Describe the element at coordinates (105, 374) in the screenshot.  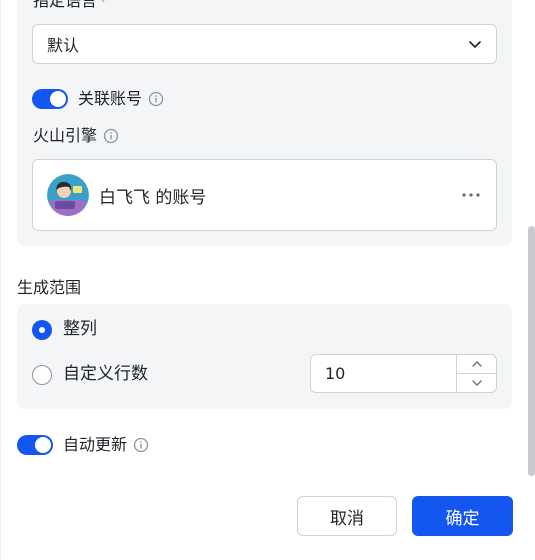
I see `radio-custom-rows-label: 自定义行数` at that location.